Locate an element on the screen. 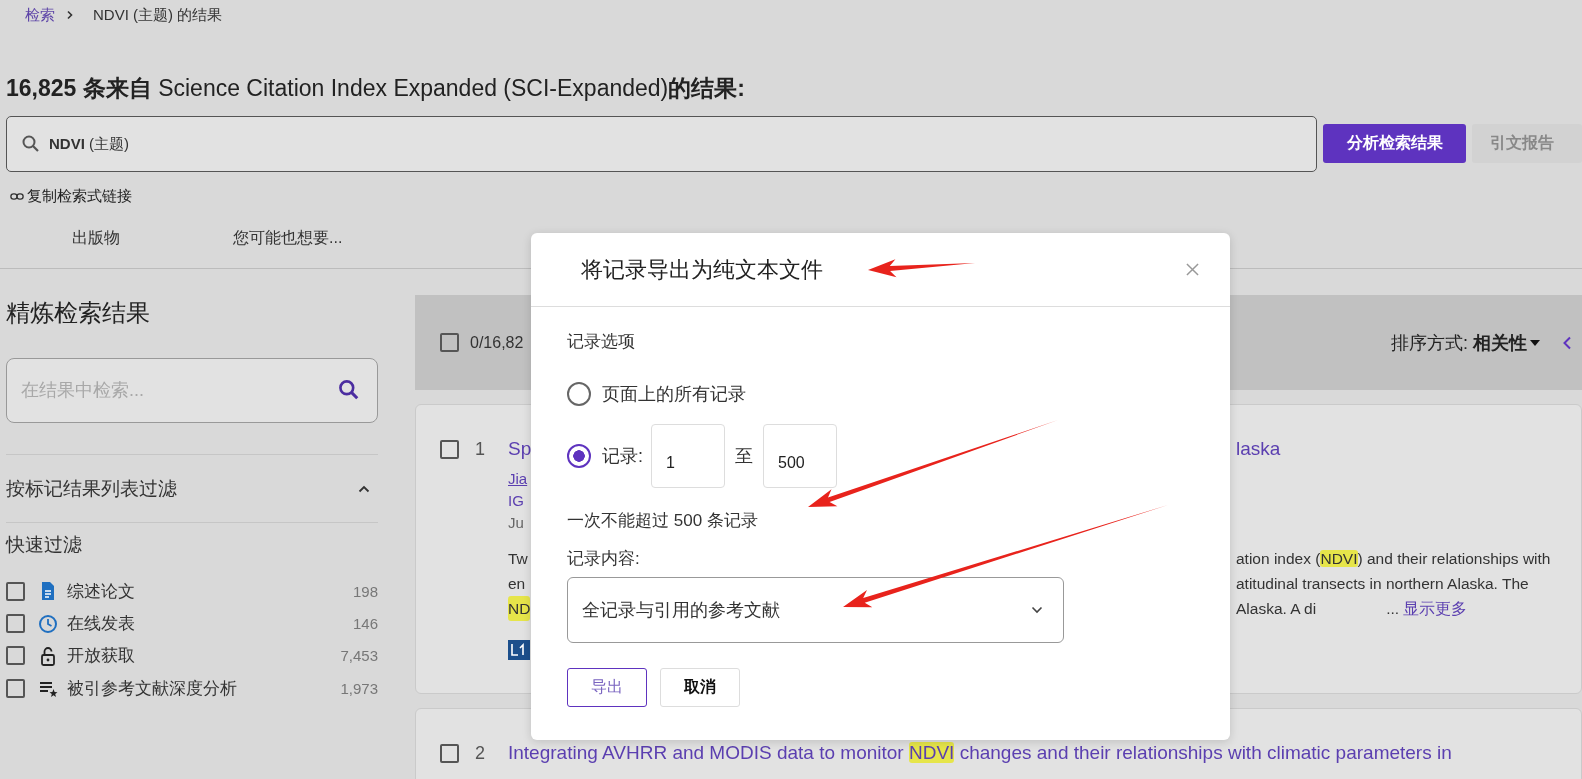  show-more-link: 显示更多 is located at coordinates (1435, 608).